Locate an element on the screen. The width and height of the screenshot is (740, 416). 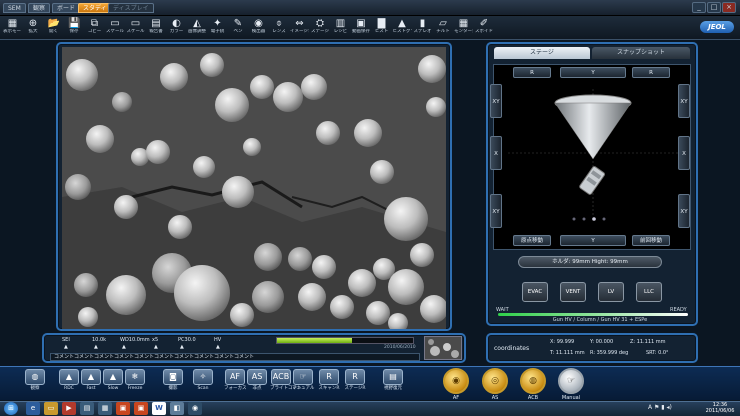
thumbnail-preview is located at coordinates (443, 348).